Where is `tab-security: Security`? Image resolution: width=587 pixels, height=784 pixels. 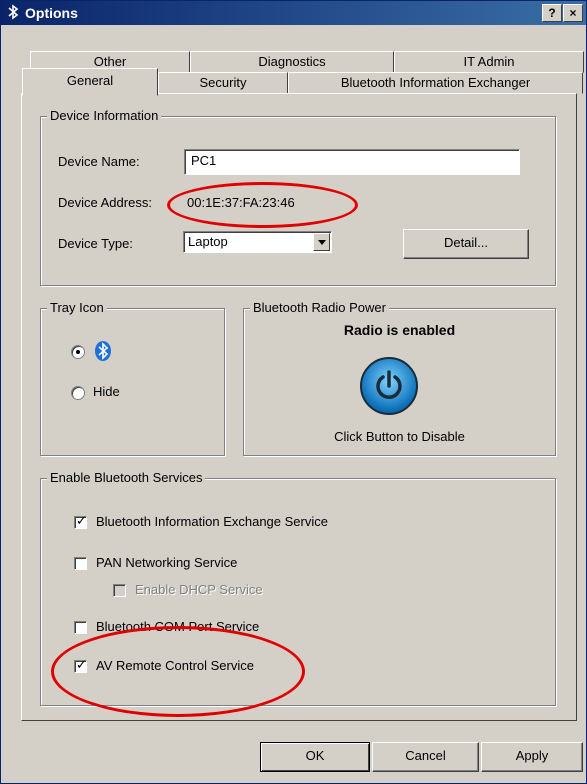 tab-security: Security is located at coordinates (223, 83).